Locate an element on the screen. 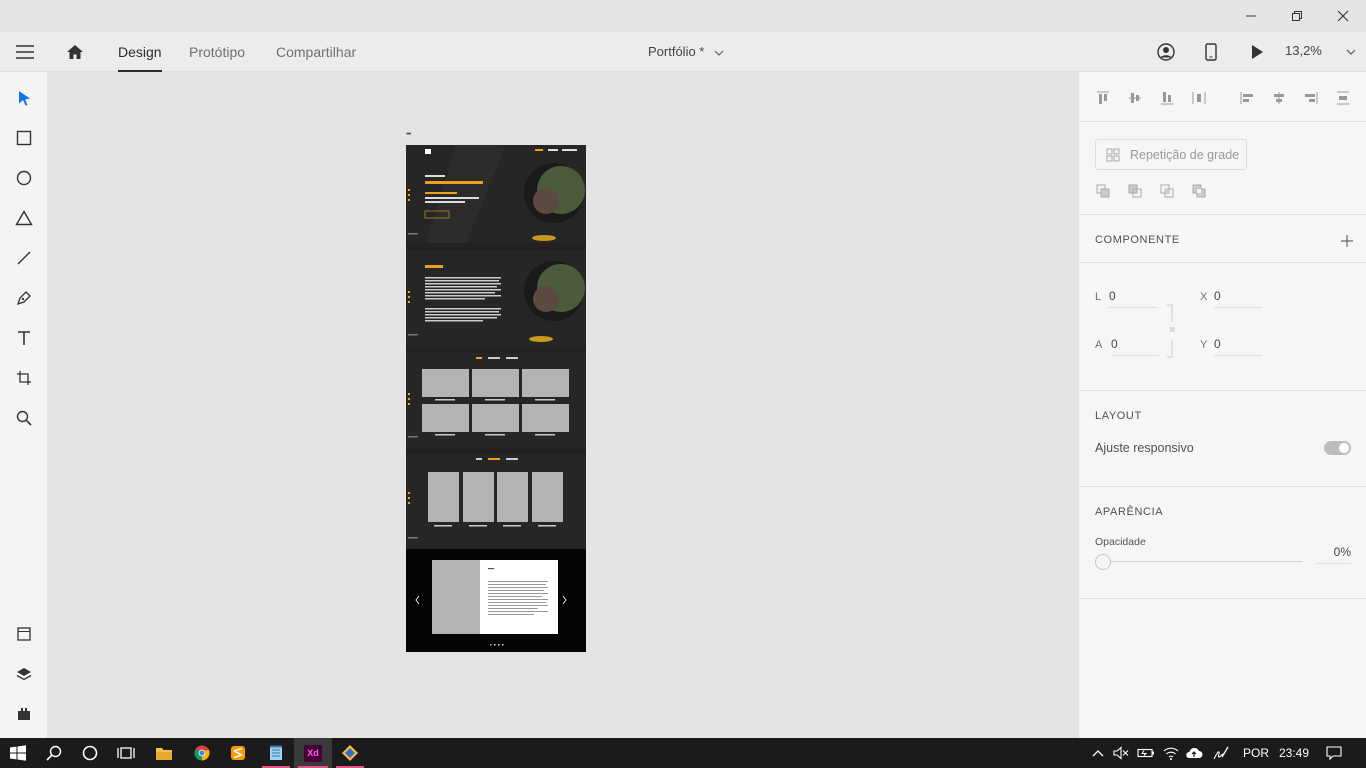 The width and height of the screenshot is (1366, 768). distribute-vertical-button is located at coordinates (1343, 98).